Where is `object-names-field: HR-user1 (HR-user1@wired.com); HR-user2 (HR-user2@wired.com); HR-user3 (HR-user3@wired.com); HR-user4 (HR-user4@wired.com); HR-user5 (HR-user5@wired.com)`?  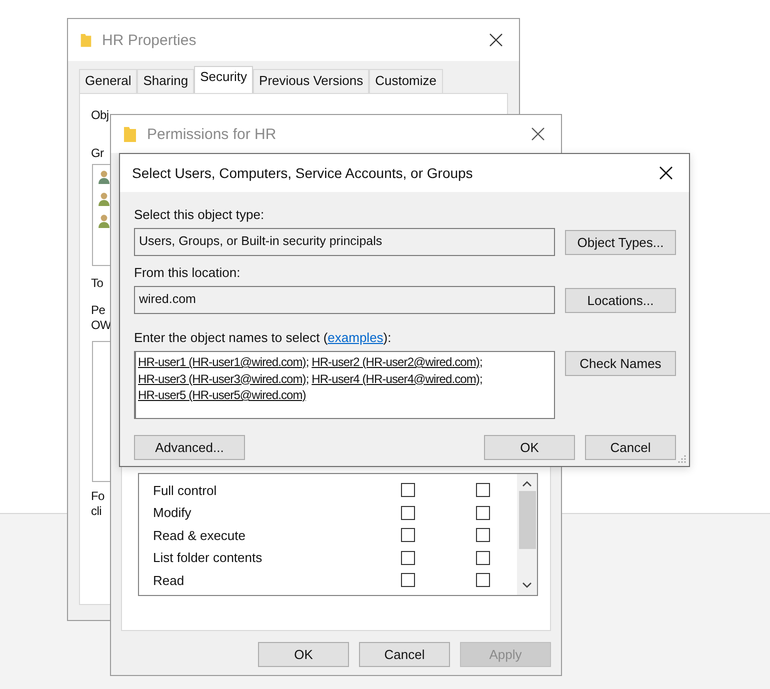 object-names-field: HR-user1 (HR-user1@wired.com); HR-user2 (HR-user2@wired.com); HR-user3 (HR-user3@wired.com); HR-user4 (HR-user4@wired.com); HR-user5 (HR-user5@wired.com) is located at coordinates (344, 385).